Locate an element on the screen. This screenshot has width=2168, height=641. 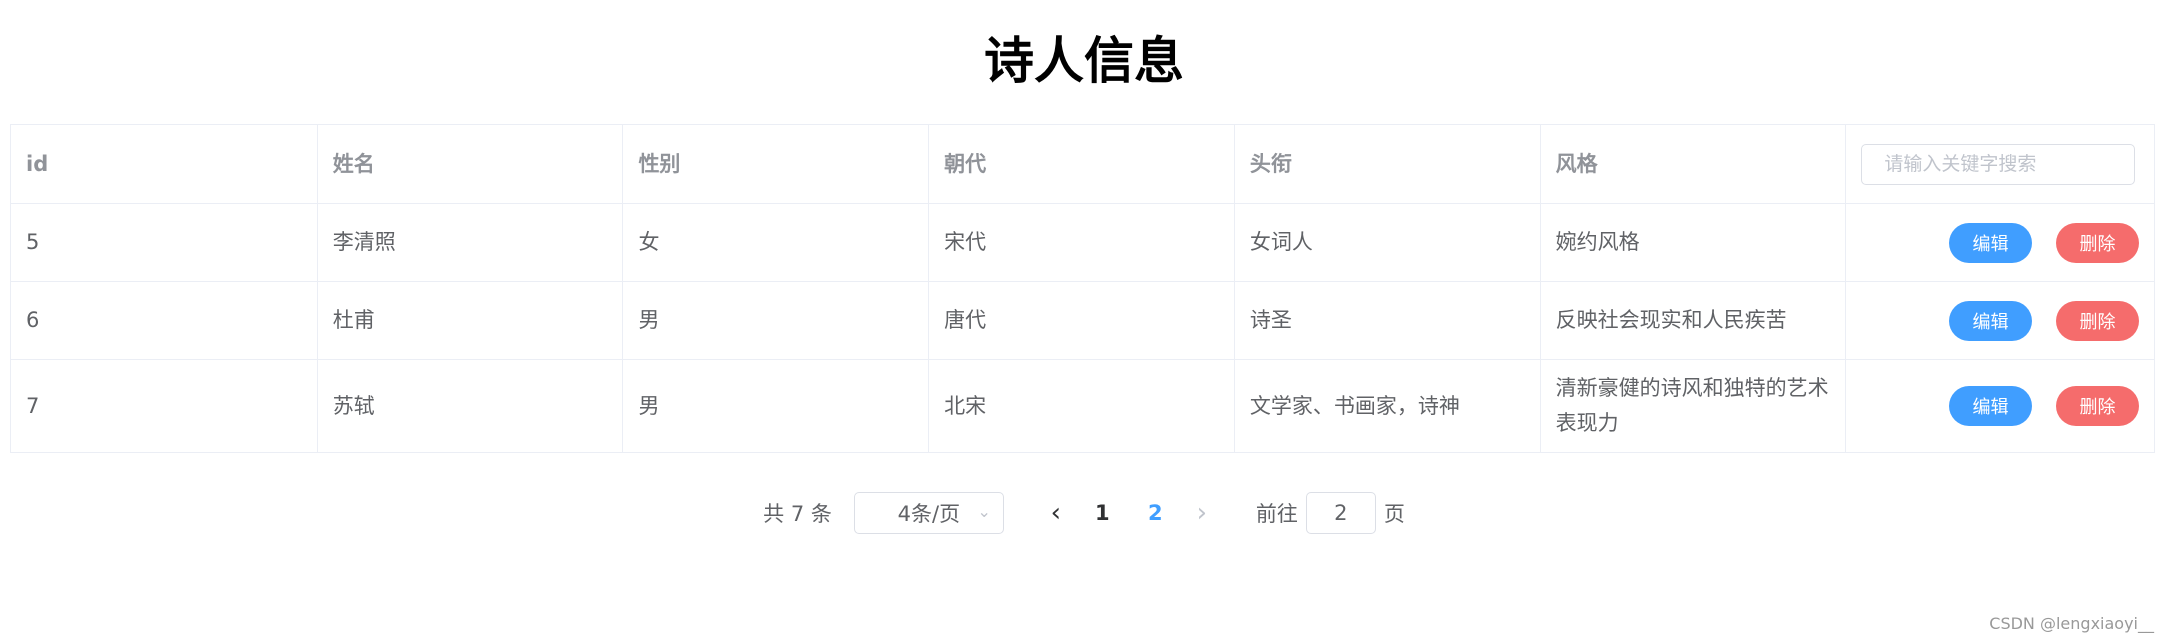
page-size-select: 4条/页 ⌄ is located at coordinates (928, 513).